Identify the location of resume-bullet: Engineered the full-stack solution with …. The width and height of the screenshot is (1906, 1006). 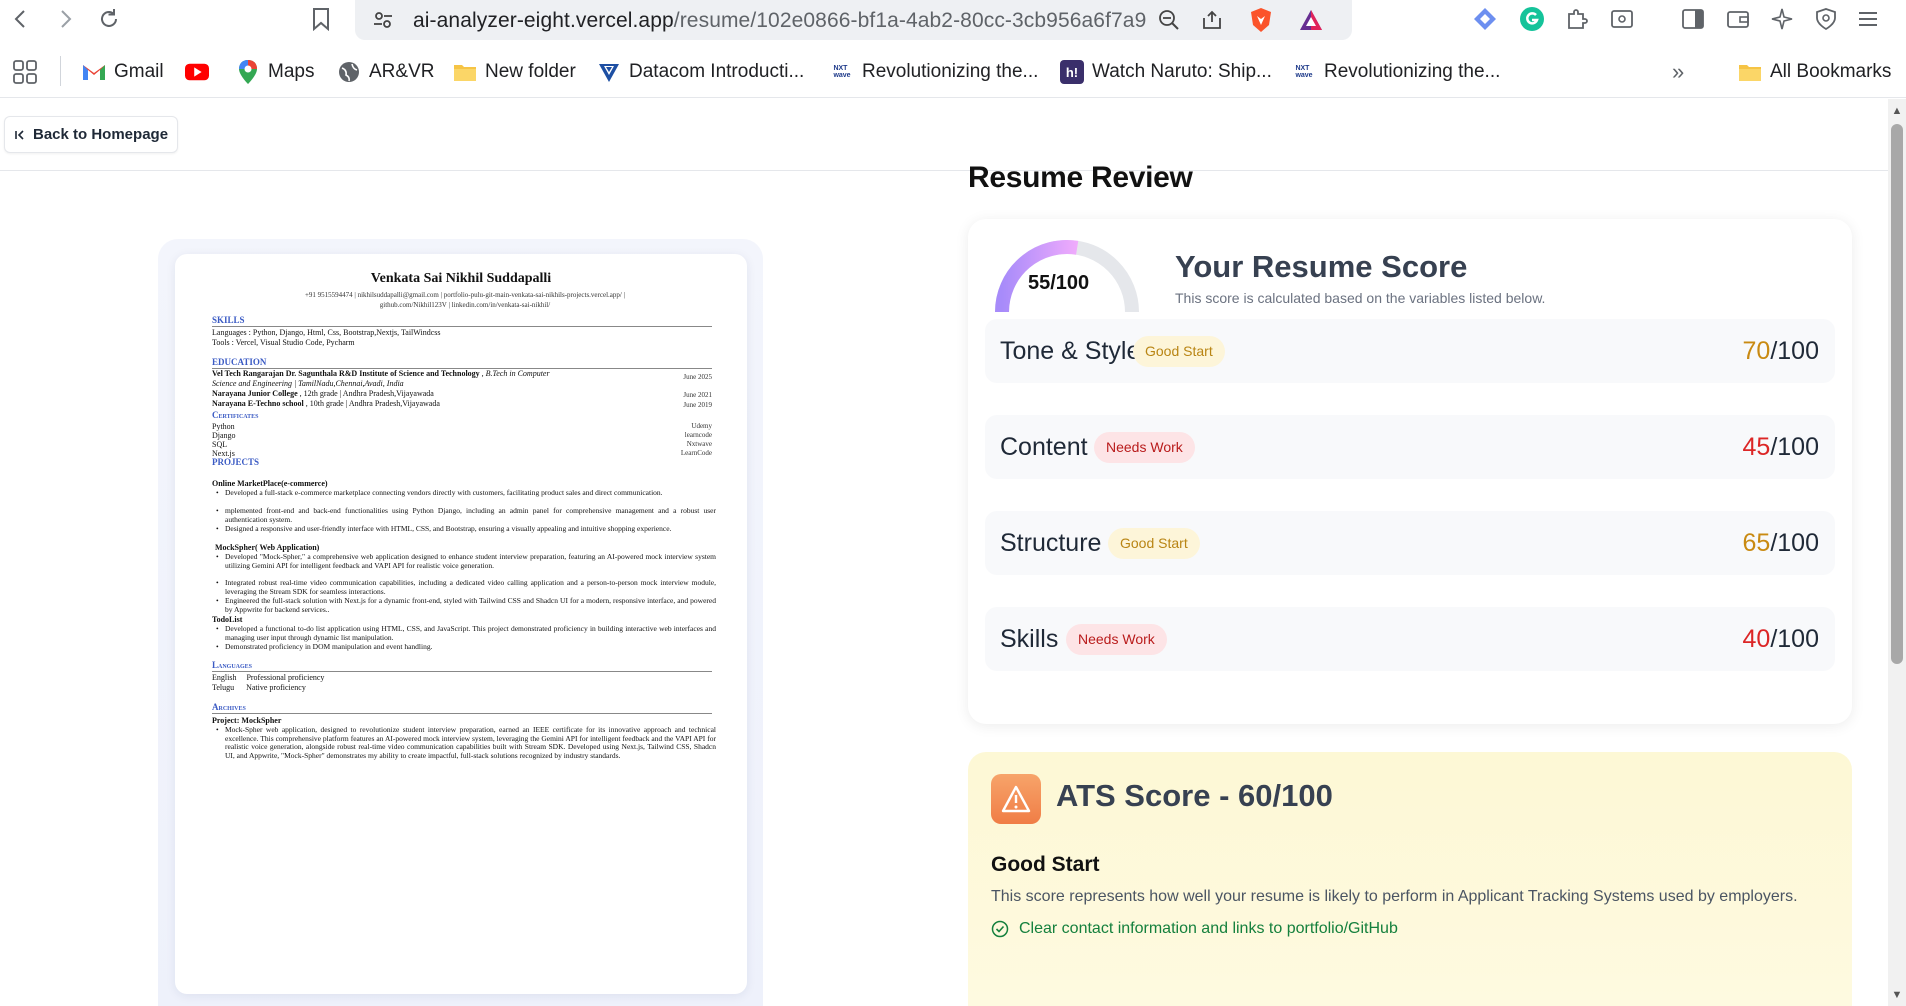
(466, 605).